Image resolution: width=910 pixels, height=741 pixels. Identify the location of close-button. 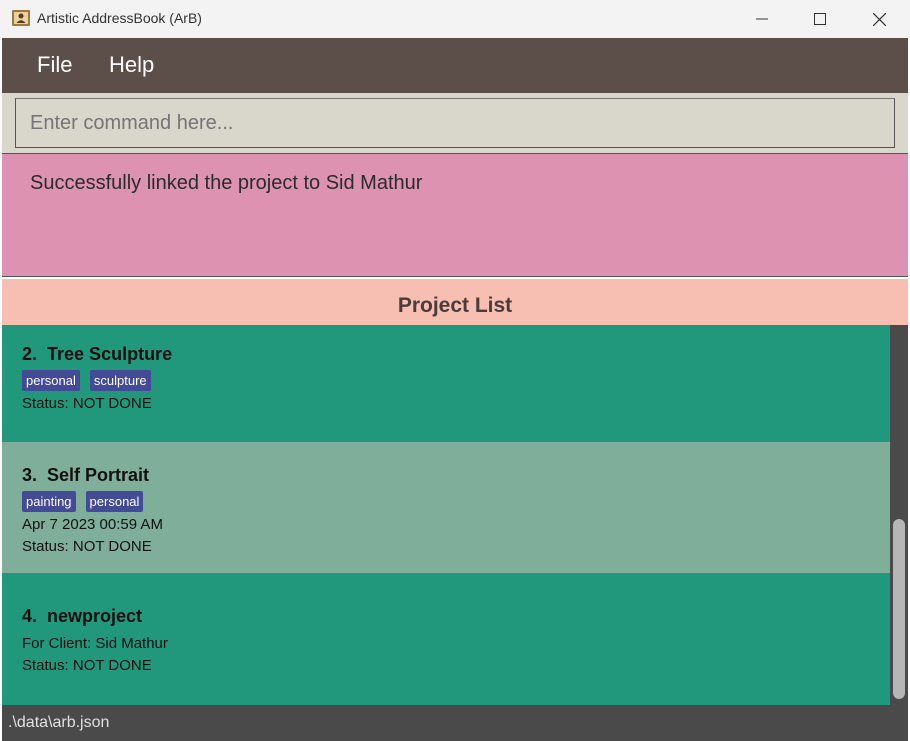
(879, 19).